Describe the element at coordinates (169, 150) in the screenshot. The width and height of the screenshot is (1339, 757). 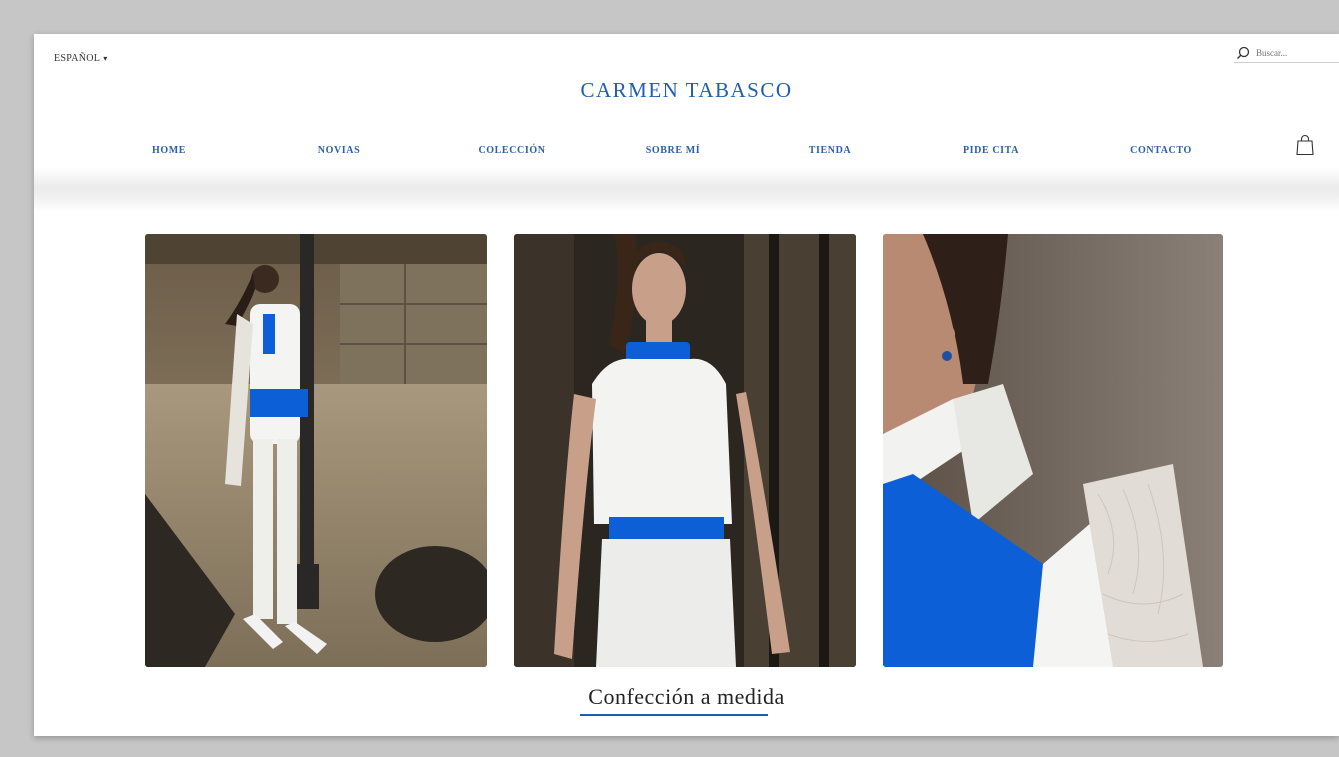
I see `nav-item-home: HOME` at that location.